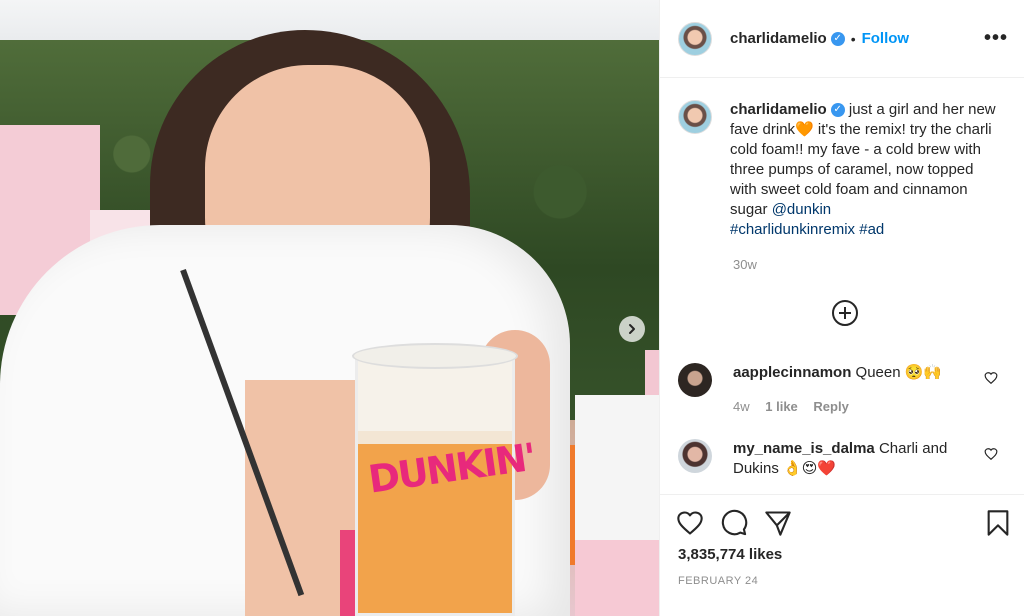 This screenshot has height=616, width=1024. What do you see at coordinates (855, 390) in the screenshot?
I see `comment-text-block: aapplecinnamon Queen 🥺🙌 4w 1 like Reply` at bounding box center [855, 390].